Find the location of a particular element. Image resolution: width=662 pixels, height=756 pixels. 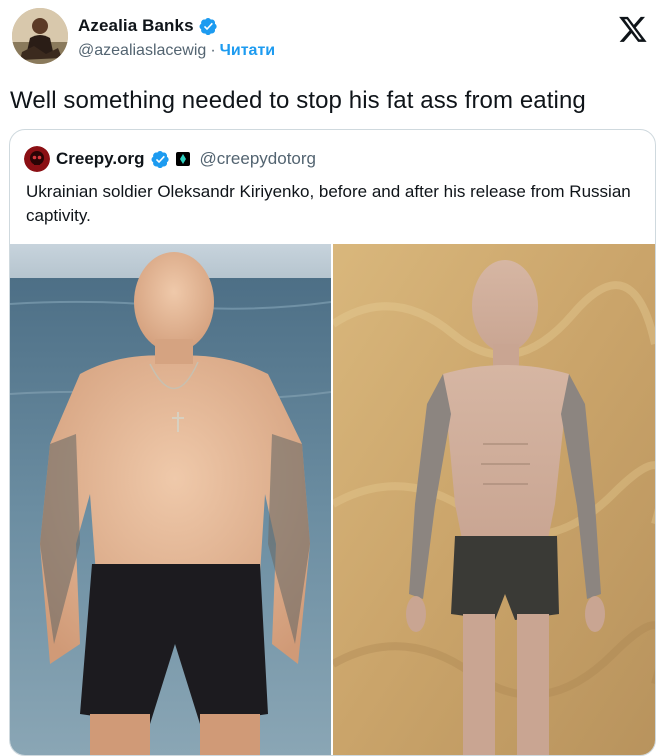

author-handle-row: @azealiaslacewig · Читати is located at coordinates (176, 51).